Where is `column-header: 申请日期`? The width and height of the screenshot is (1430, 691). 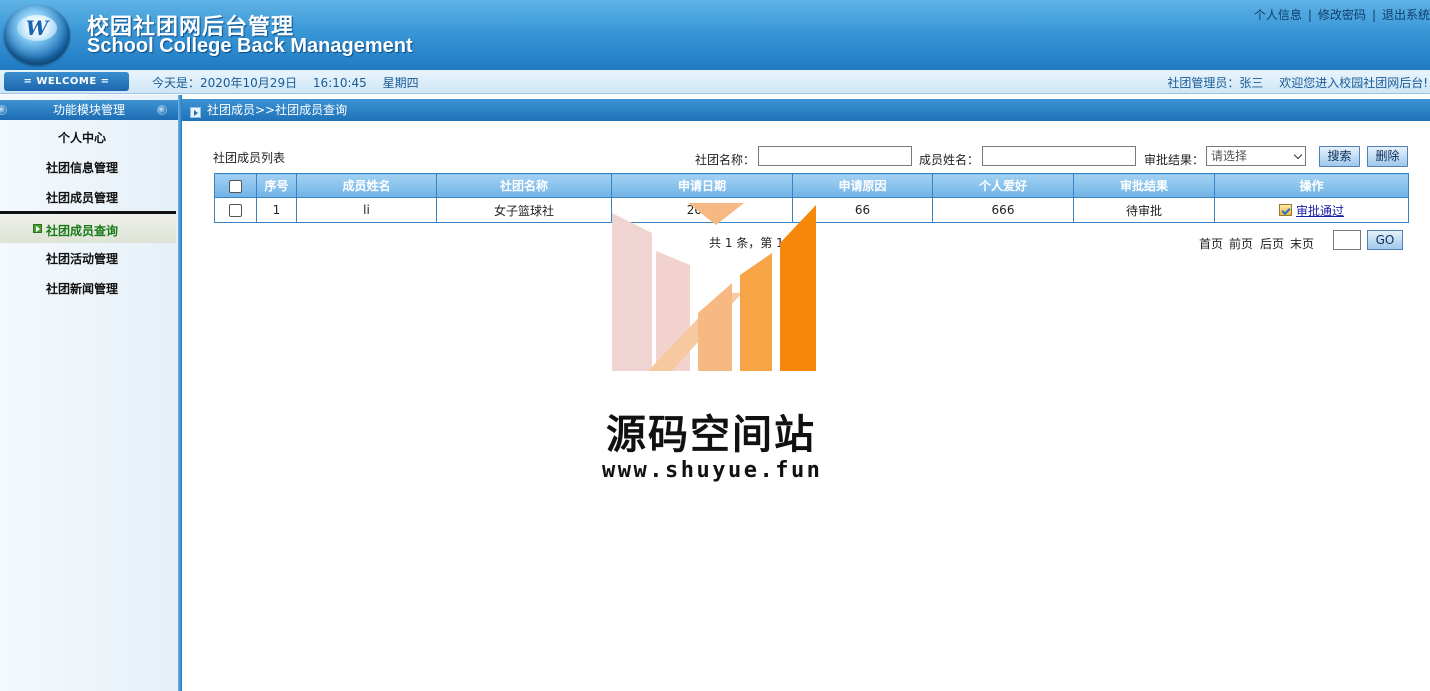
column-header: 申请日期 is located at coordinates (702, 185).